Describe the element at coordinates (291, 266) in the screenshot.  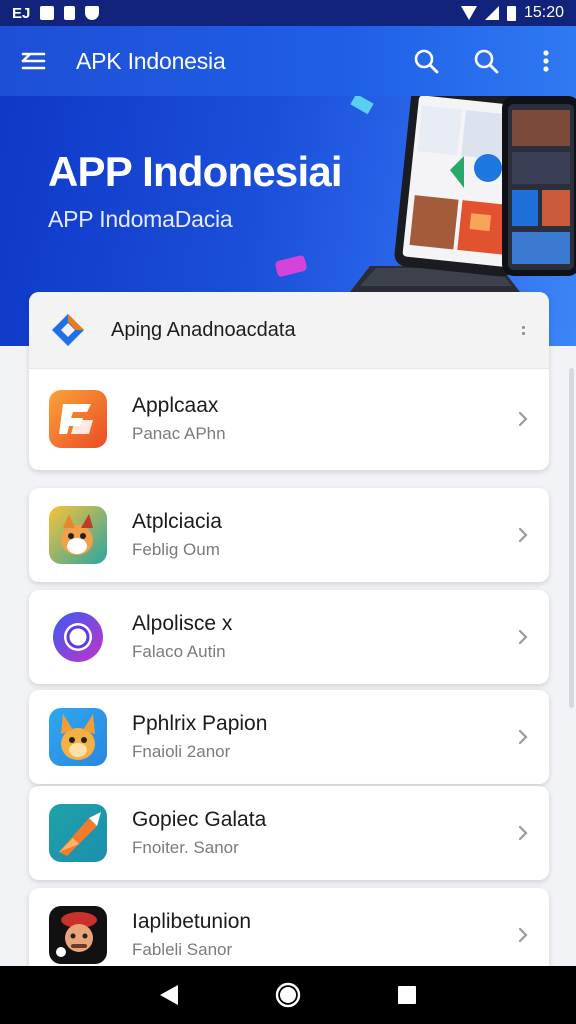
I see `decoration-shape` at that location.